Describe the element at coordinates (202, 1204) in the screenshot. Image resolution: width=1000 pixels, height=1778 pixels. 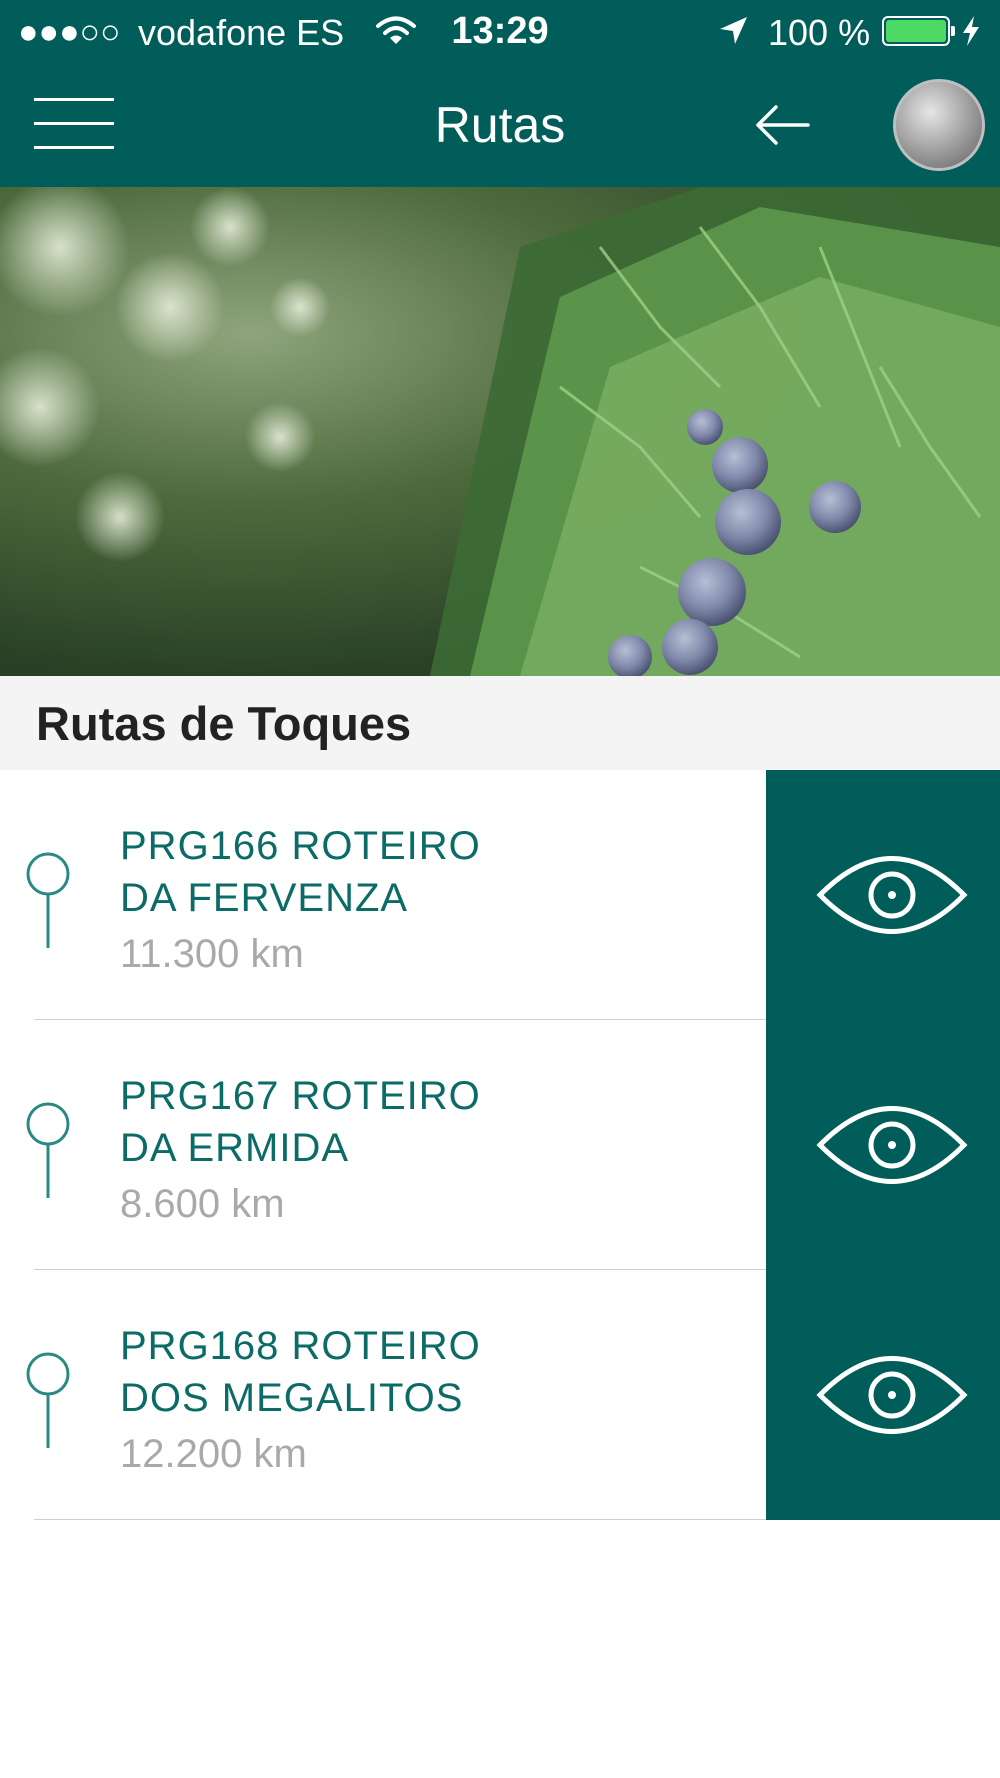
I see `route-distance: 8.600 km` at that location.